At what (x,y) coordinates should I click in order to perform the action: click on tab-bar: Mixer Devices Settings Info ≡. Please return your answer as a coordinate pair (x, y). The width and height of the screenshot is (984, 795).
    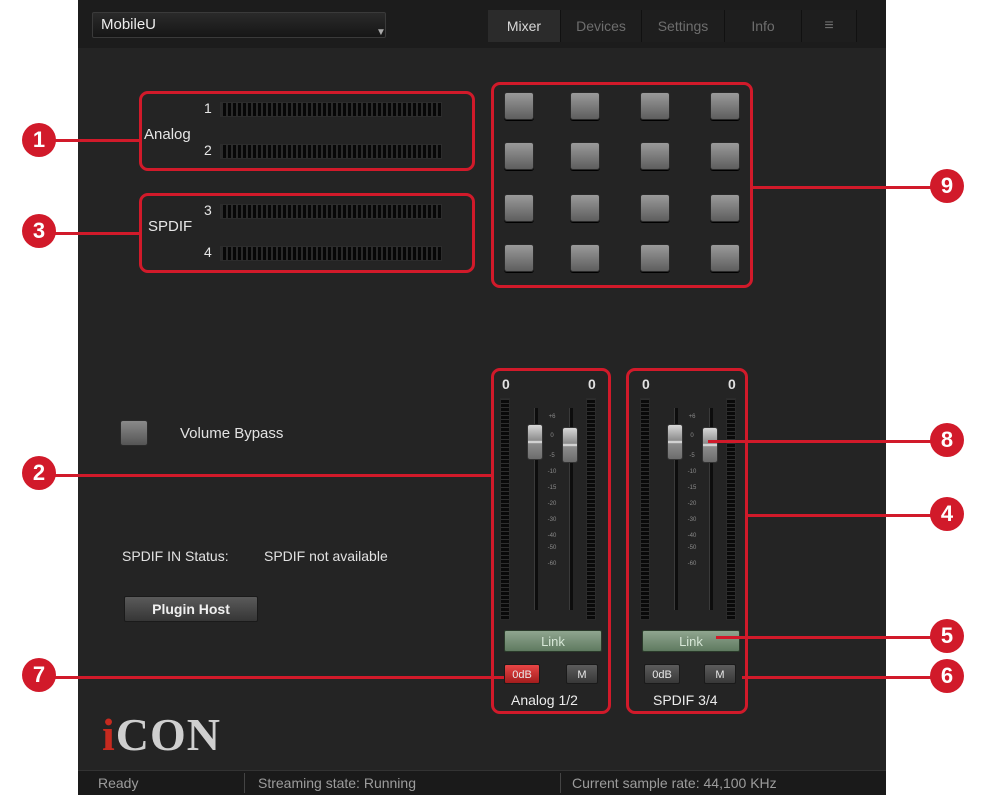
    Looking at the image, I should click on (672, 26).